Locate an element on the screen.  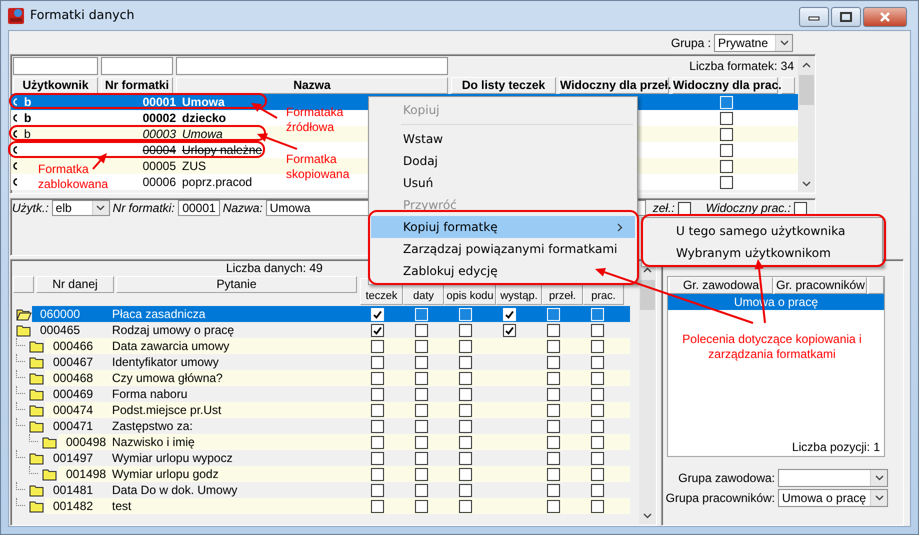
table-cell: 00003 is located at coordinates (159, 134).